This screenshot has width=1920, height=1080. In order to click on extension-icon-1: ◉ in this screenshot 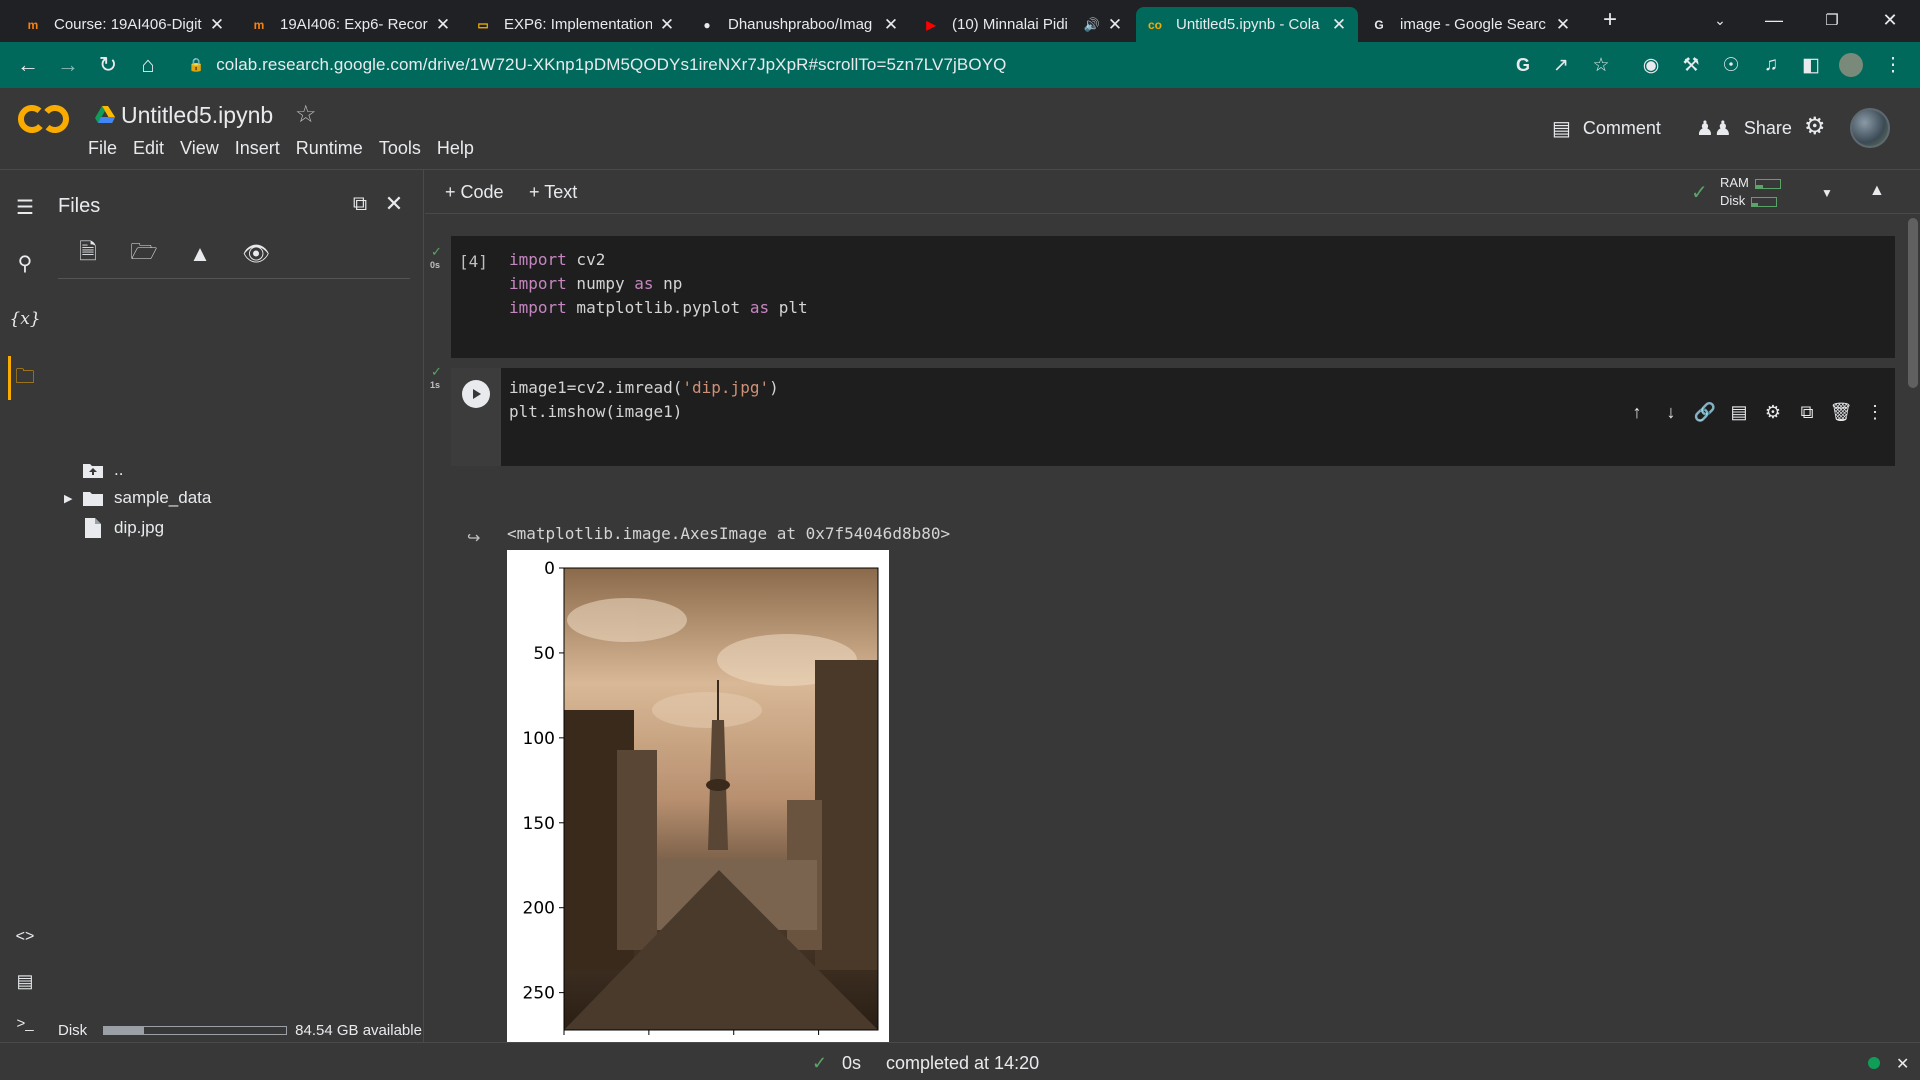, I will do `click(1651, 65)`.